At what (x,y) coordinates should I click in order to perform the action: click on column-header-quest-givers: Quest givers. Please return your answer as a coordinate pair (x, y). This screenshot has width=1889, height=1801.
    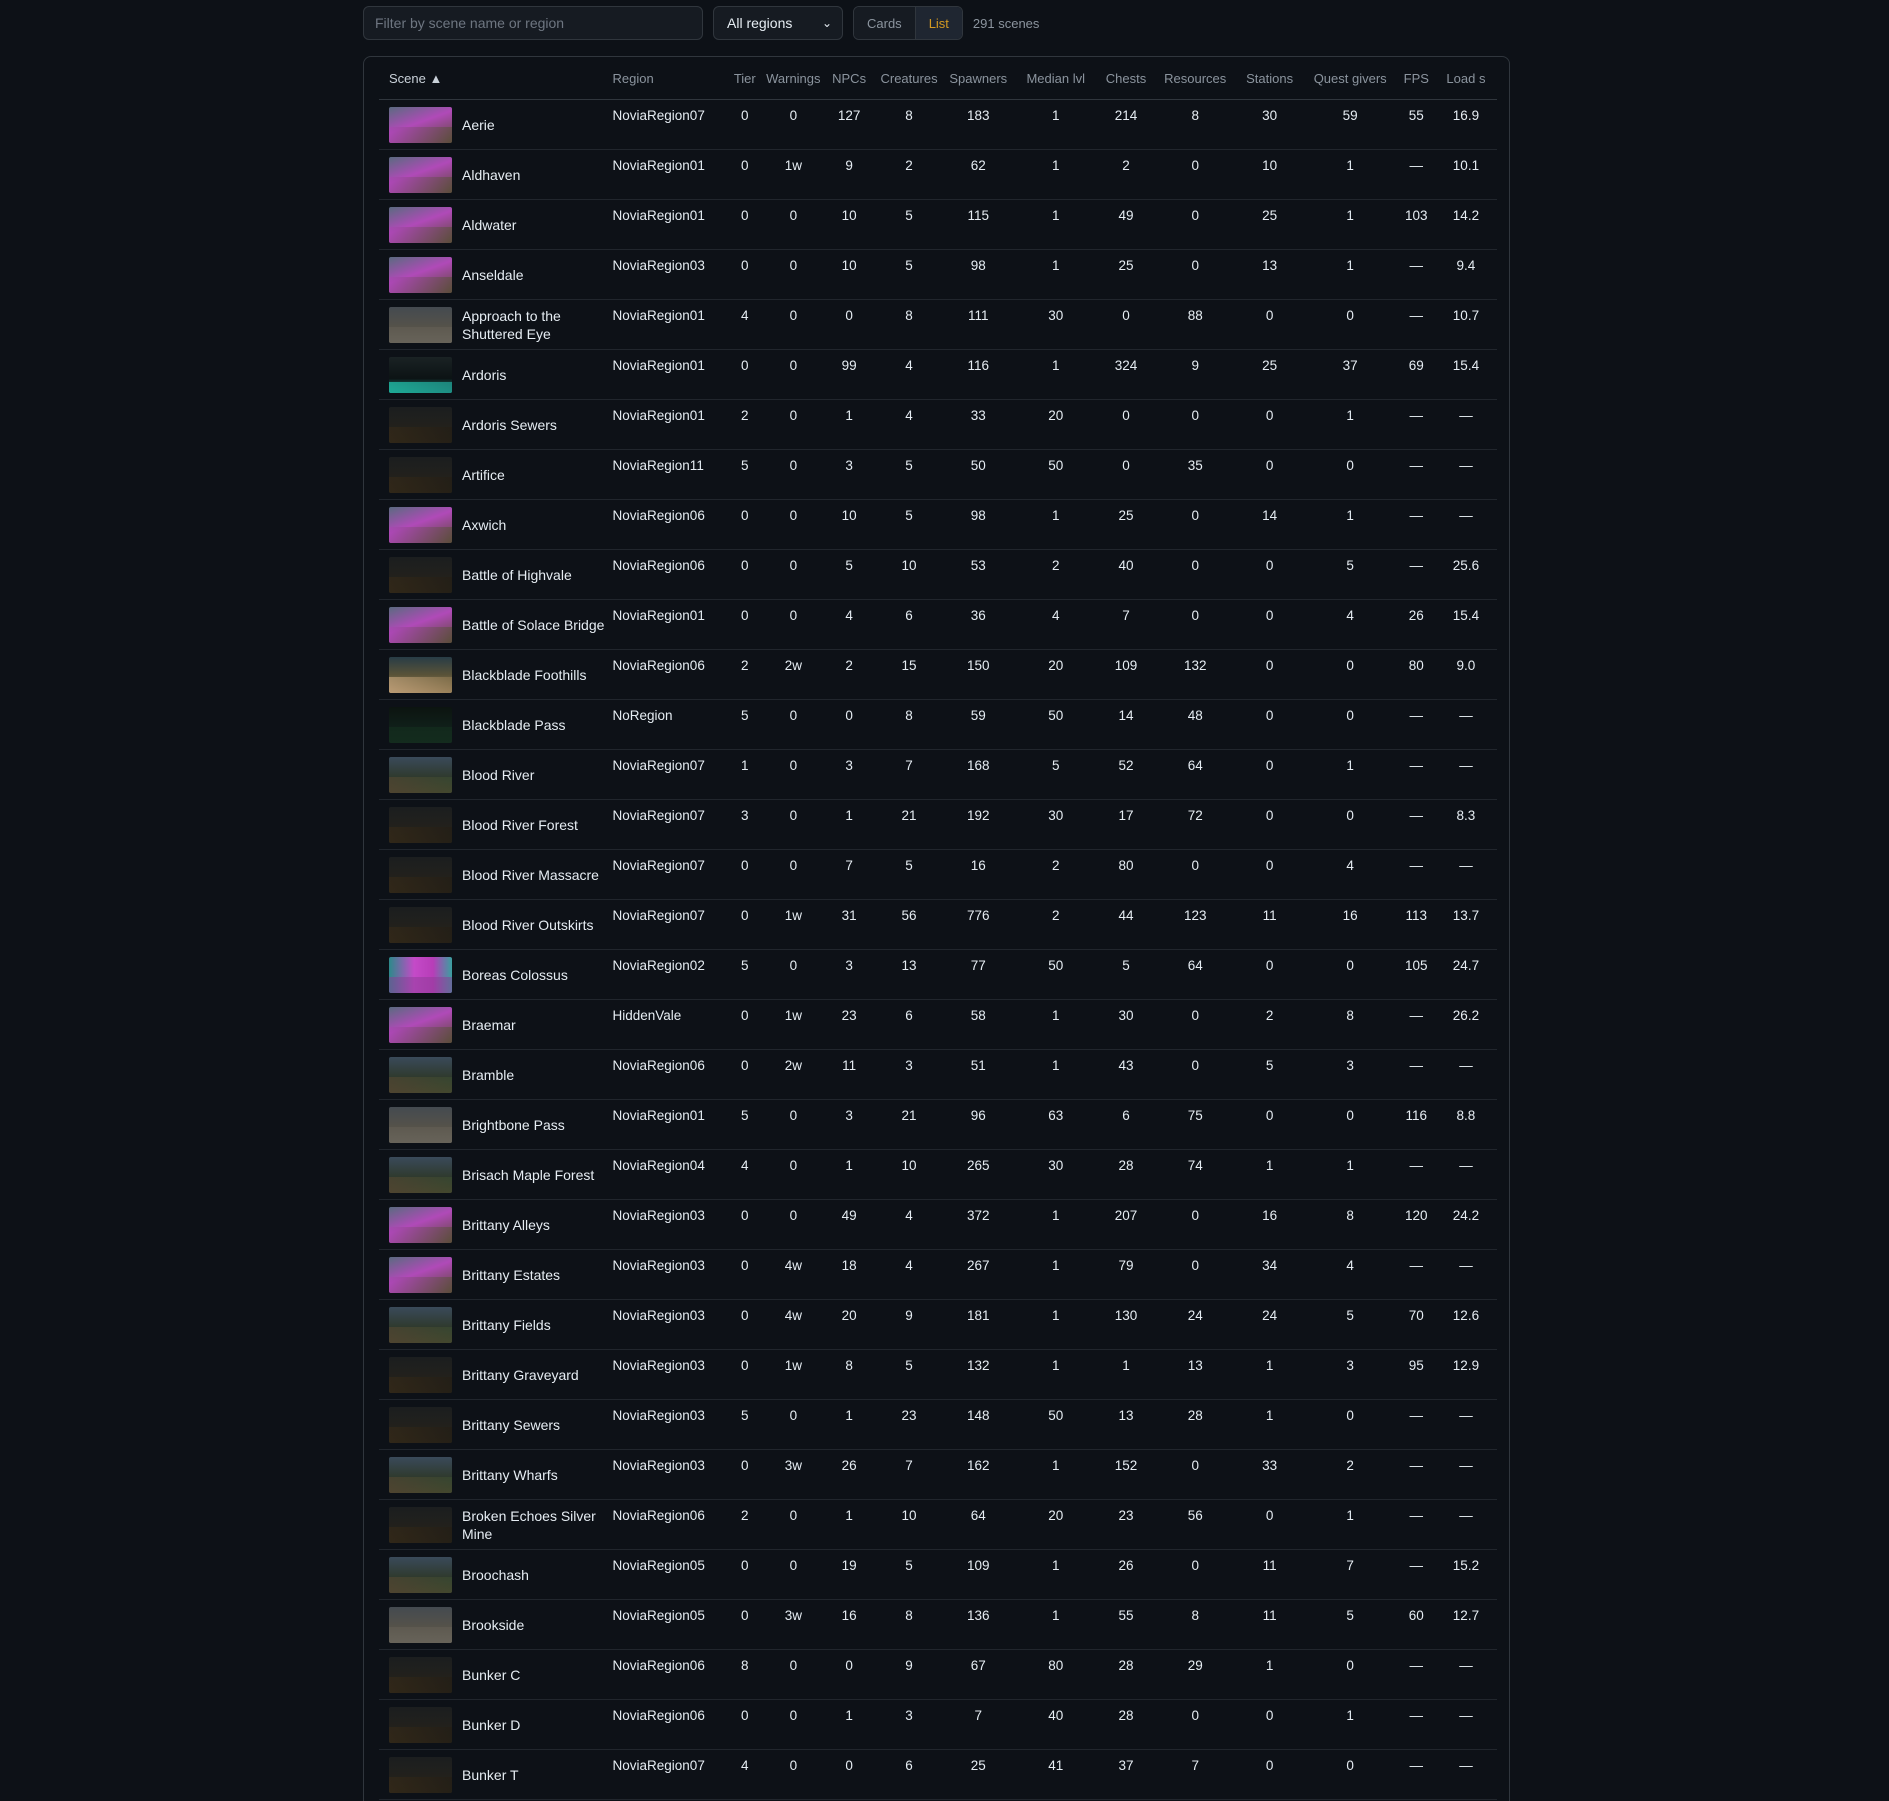
    Looking at the image, I should click on (1350, 78).